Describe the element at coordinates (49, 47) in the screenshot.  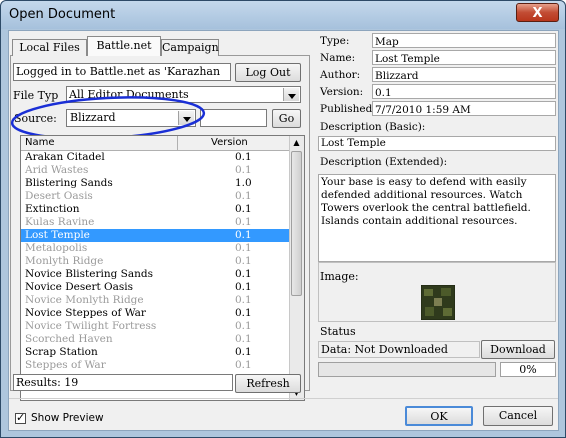
I see `tab-local-files: Local Files` at that location.